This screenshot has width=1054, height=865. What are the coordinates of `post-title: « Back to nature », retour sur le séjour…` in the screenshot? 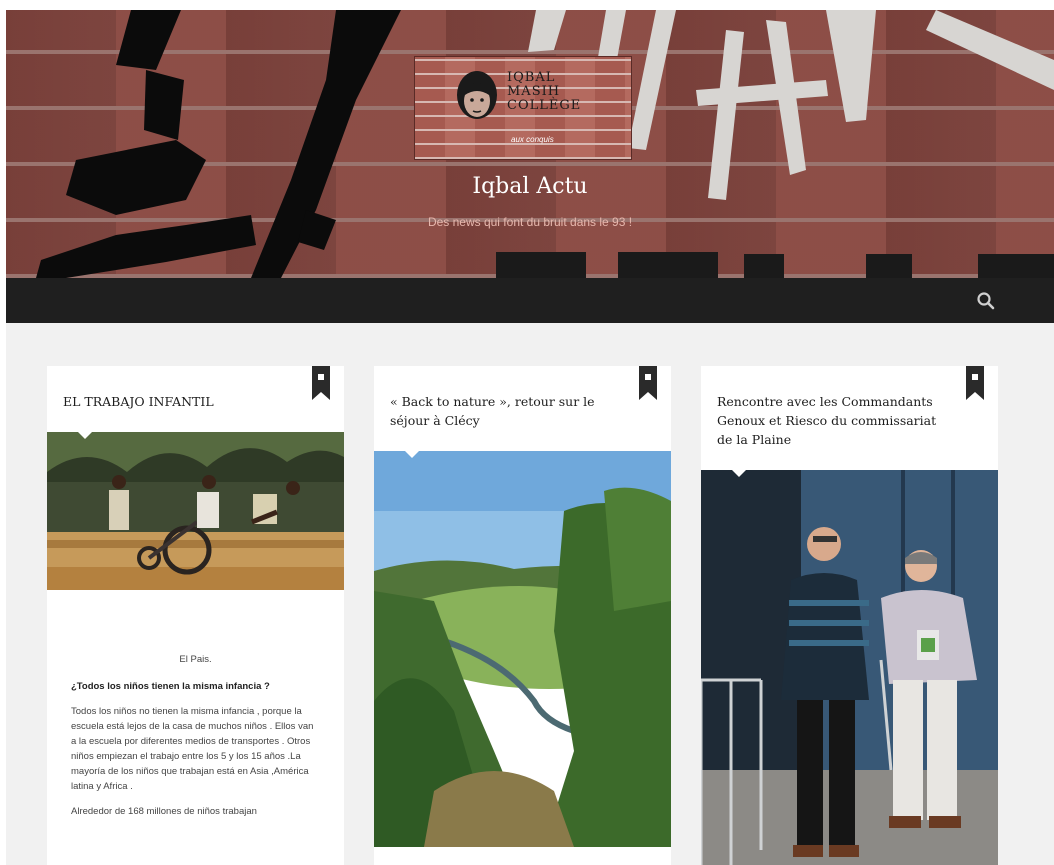 It's located at (507, 411).